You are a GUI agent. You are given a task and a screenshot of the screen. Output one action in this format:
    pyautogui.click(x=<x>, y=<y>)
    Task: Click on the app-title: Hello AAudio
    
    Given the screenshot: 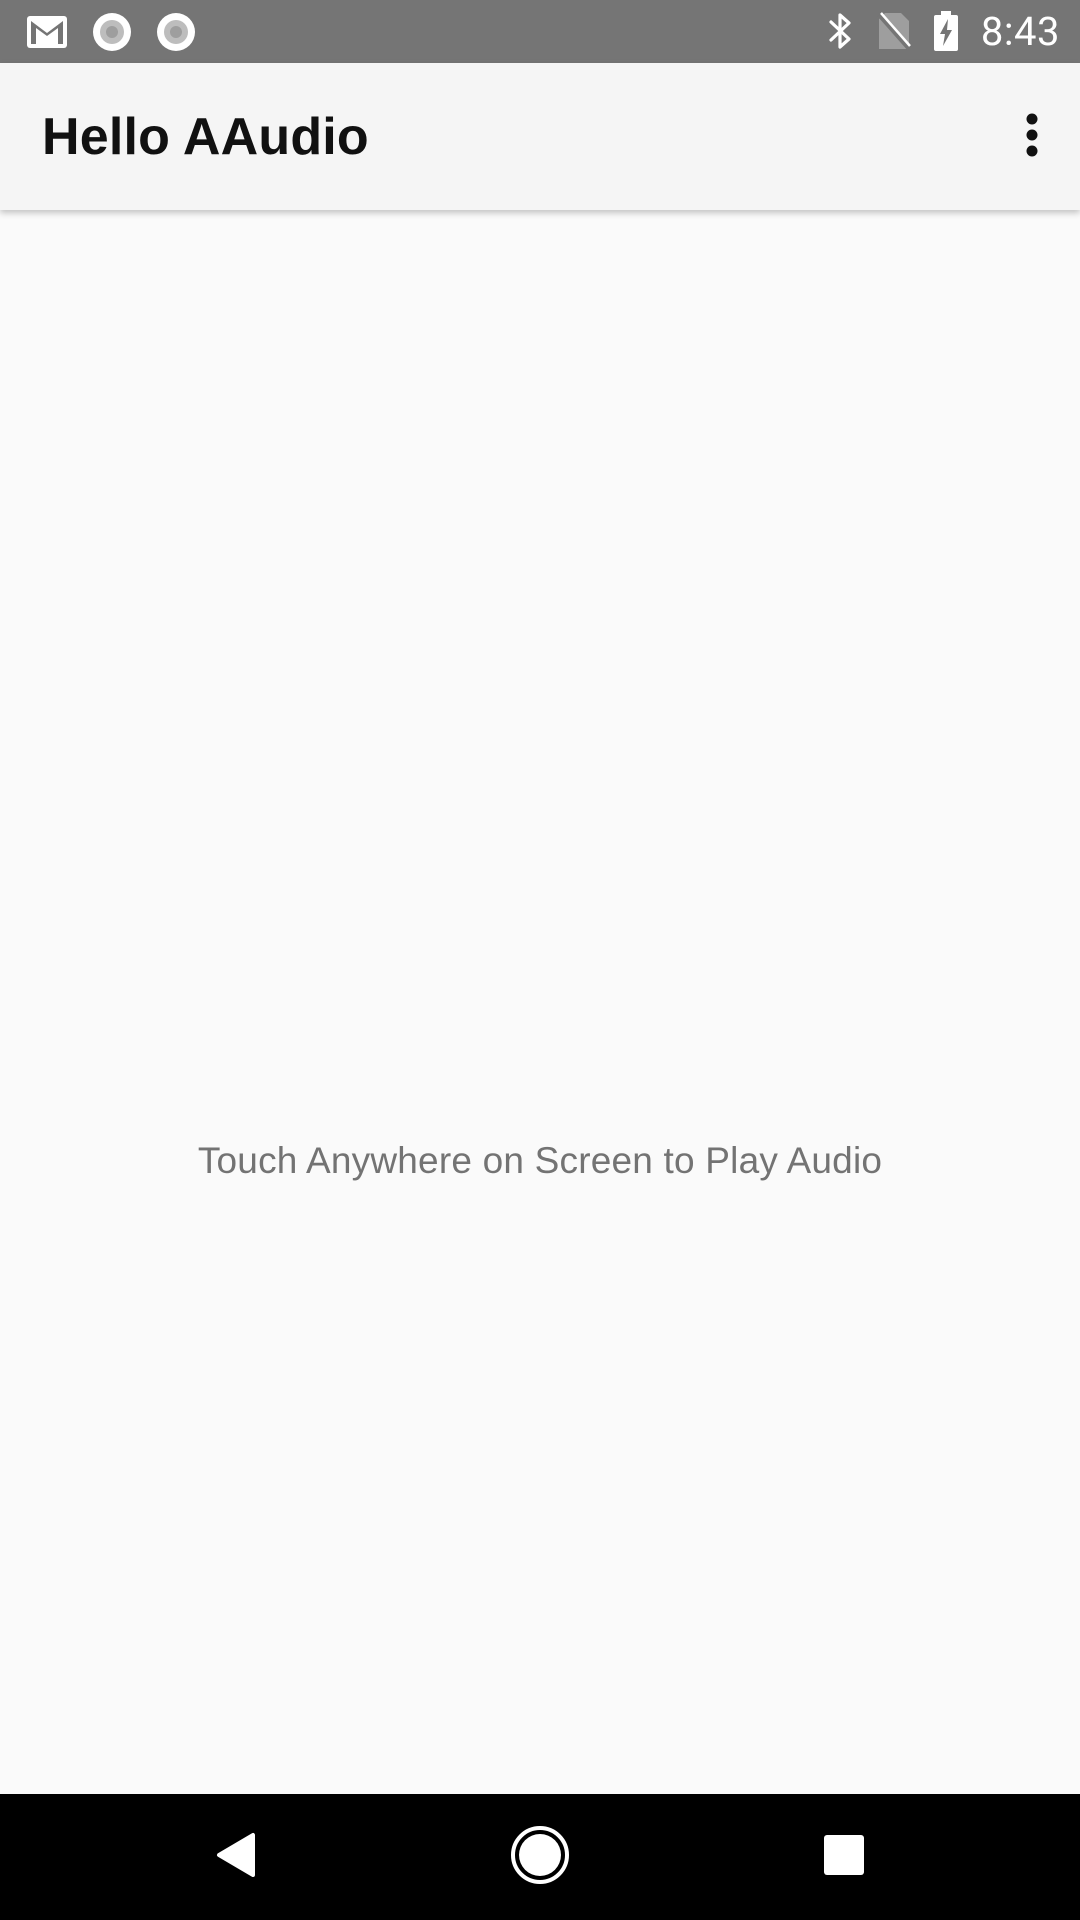 What is the action you would take?
    pyautogui.click(x=205, y=137)
    